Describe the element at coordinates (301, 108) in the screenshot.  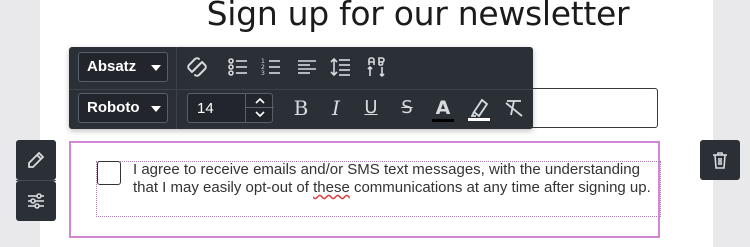
I see `bold-button: B` at that location.